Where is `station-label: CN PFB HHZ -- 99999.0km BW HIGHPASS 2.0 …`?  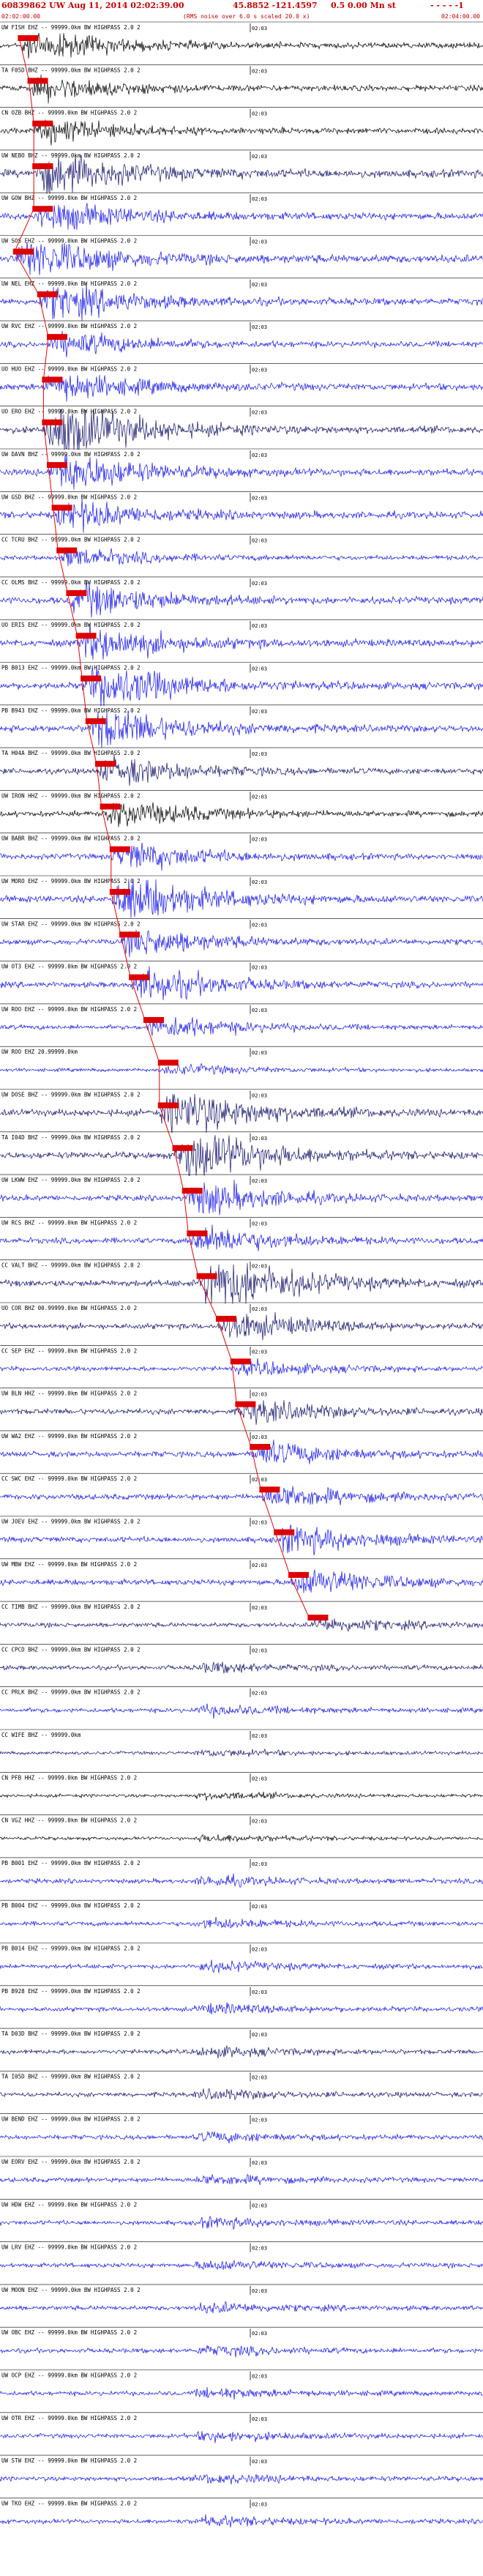
station-label: CN PFB HHZ -- 99999.0km BW HIGHPASS 2.0 … is located at coordinates (69, 1777).